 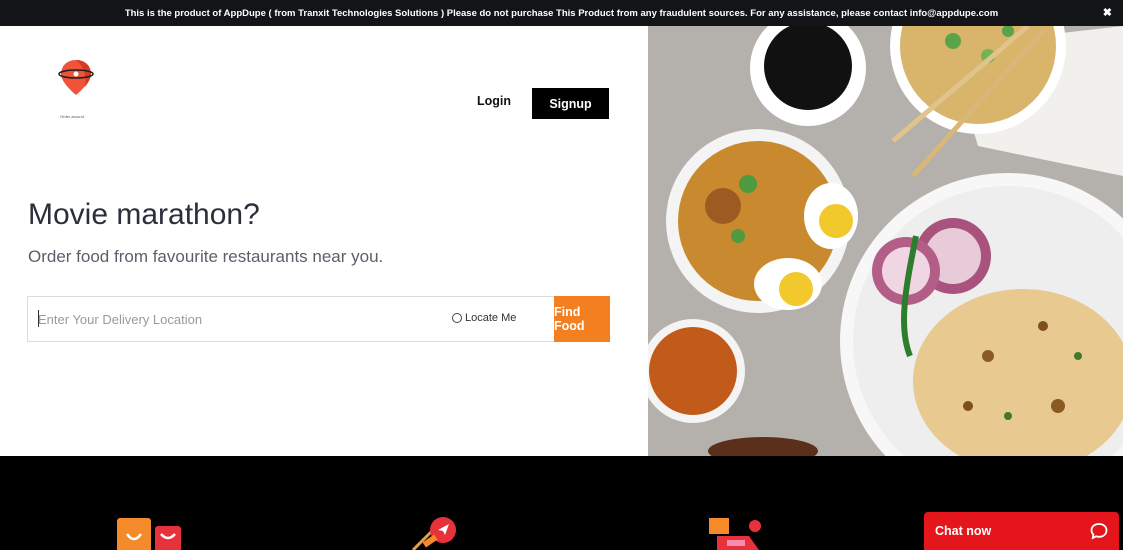 What do you see at coordinates (1021, 531) in the screenshot?
I see `chat-now-widget: Chat now` at bounding box center [1021, 531].